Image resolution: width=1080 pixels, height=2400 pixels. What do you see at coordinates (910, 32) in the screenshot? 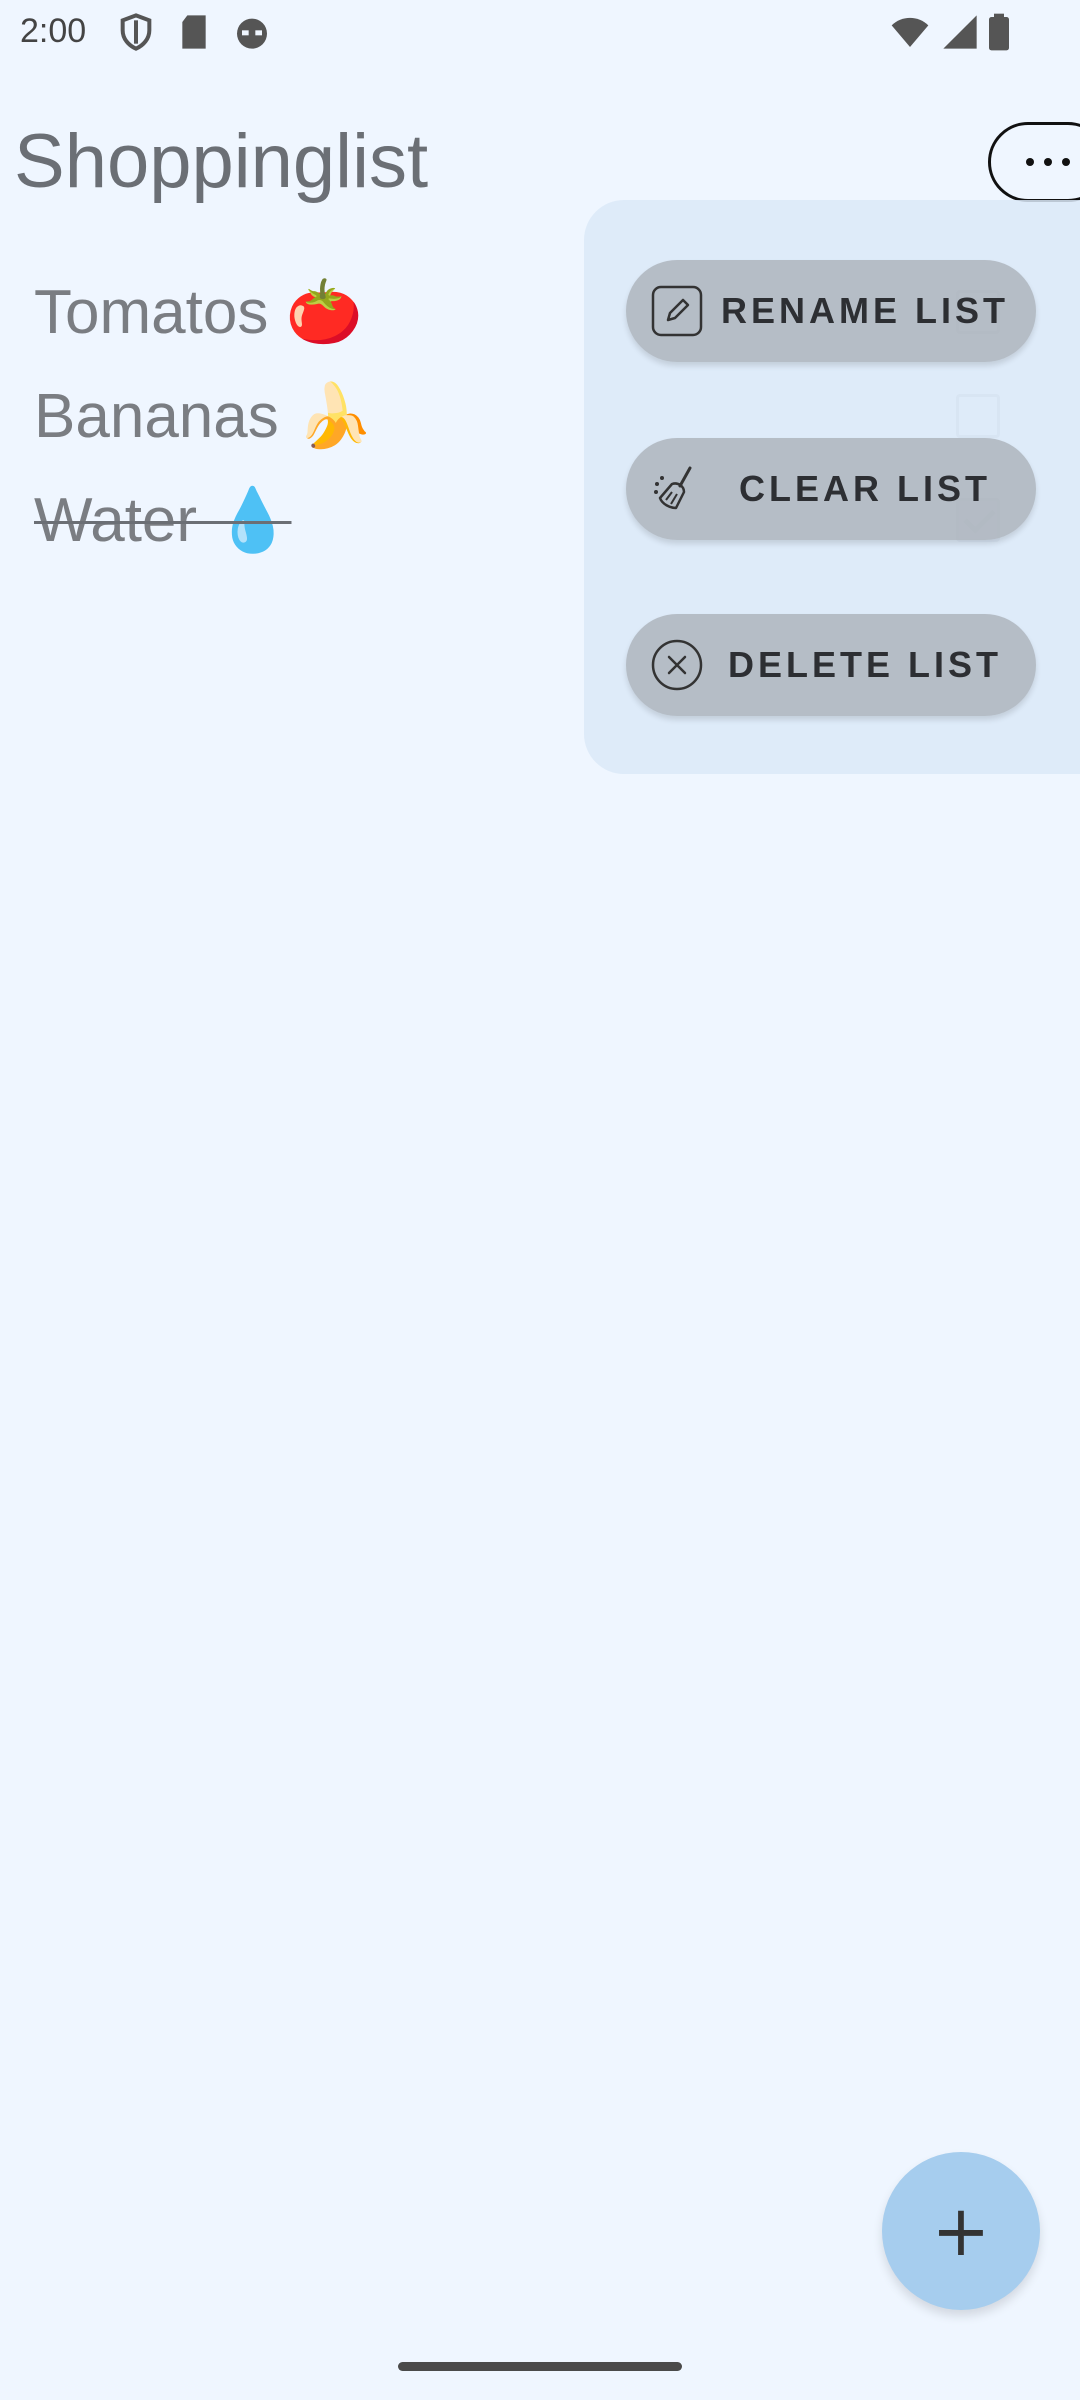
I see `wifi-icon` at bounding box center [910, 32].